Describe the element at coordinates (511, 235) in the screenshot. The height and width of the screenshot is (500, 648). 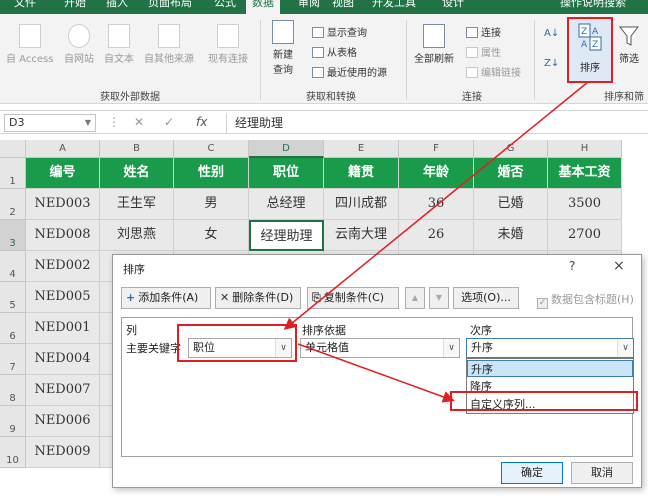
I see `cell-g3: 未婚` at that location.